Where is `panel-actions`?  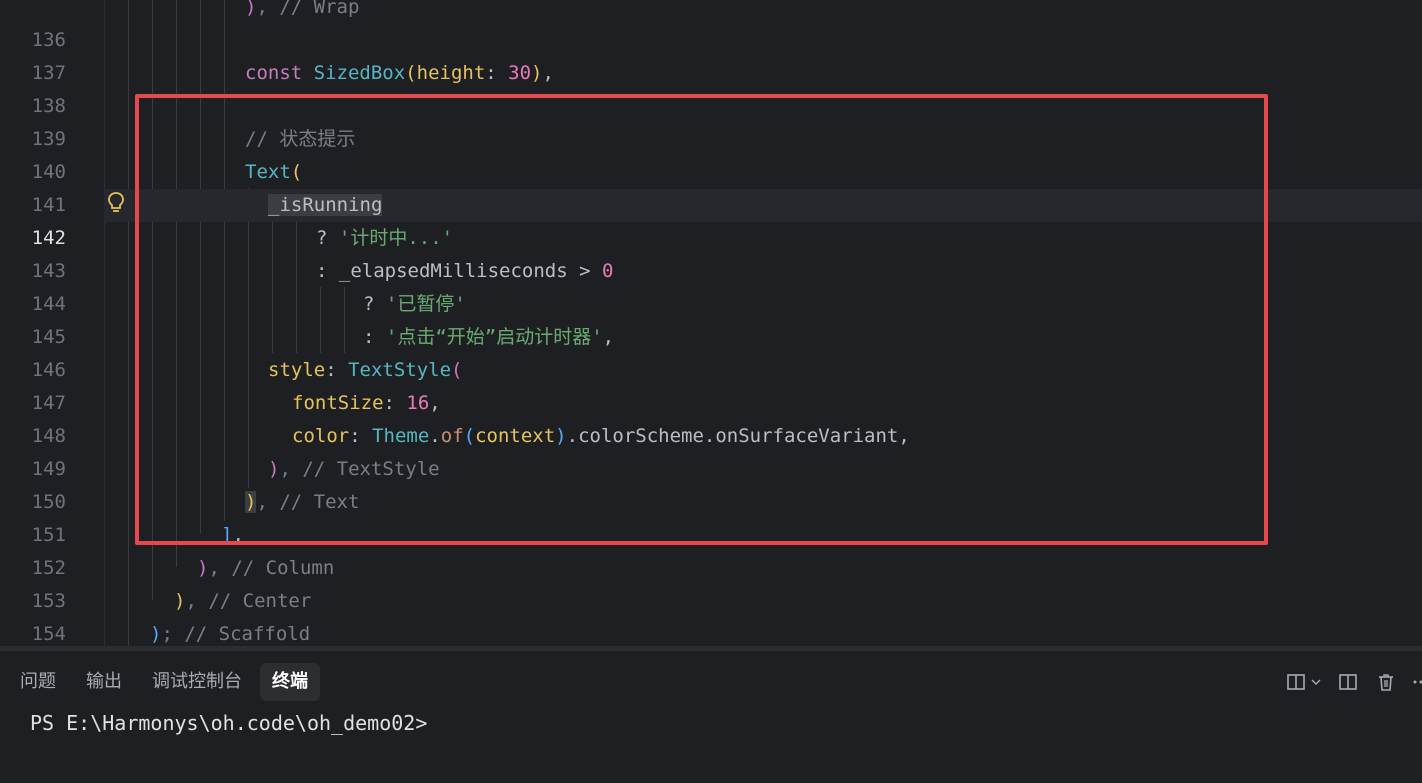
panel-actions is located at coordinates (1353, 682).